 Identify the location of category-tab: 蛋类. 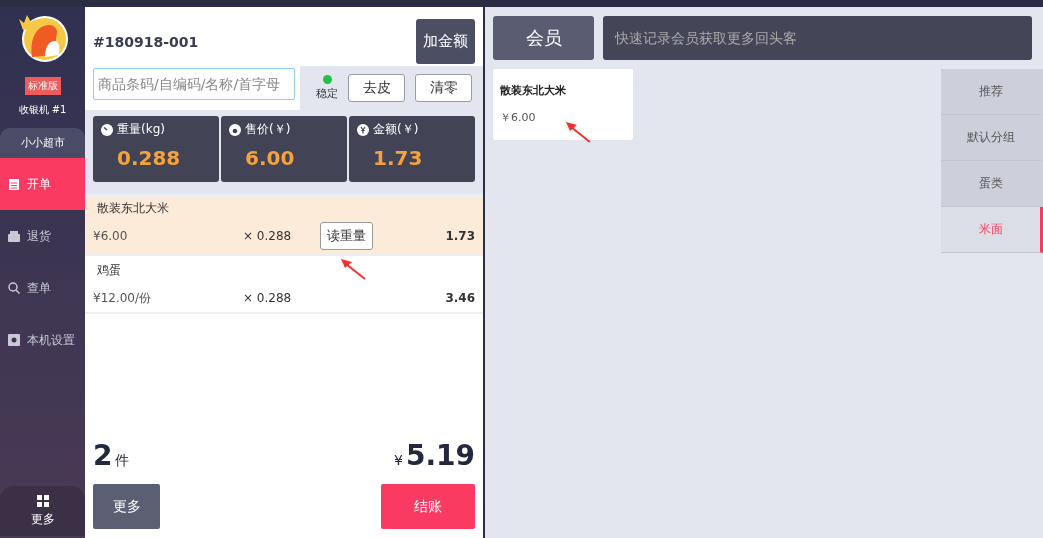
(992, 184).